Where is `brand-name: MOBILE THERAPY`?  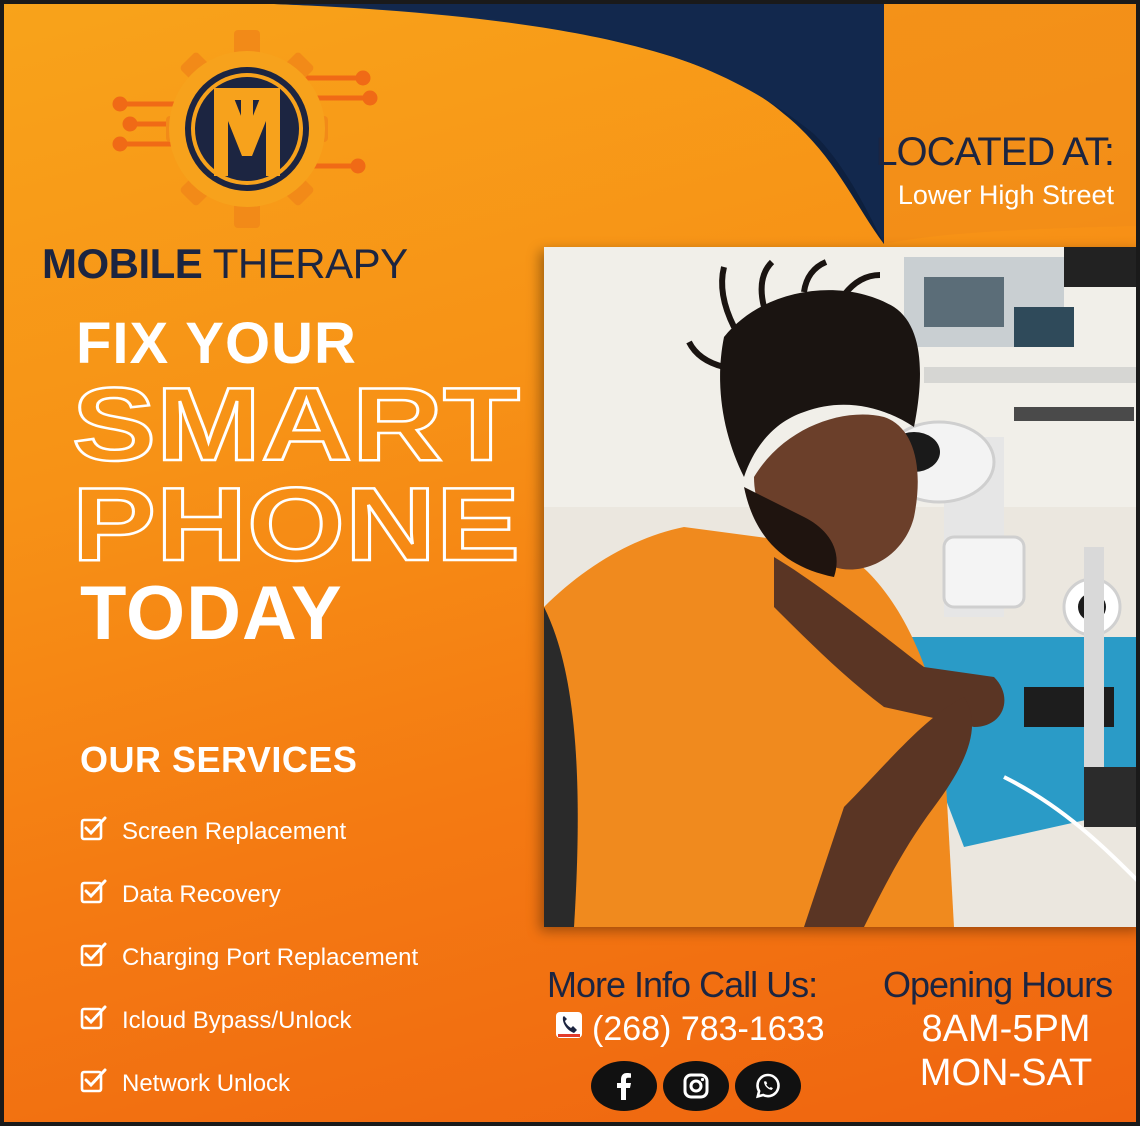
brand-name: MOBILE THERAPY is located at coordinates (225, 264).